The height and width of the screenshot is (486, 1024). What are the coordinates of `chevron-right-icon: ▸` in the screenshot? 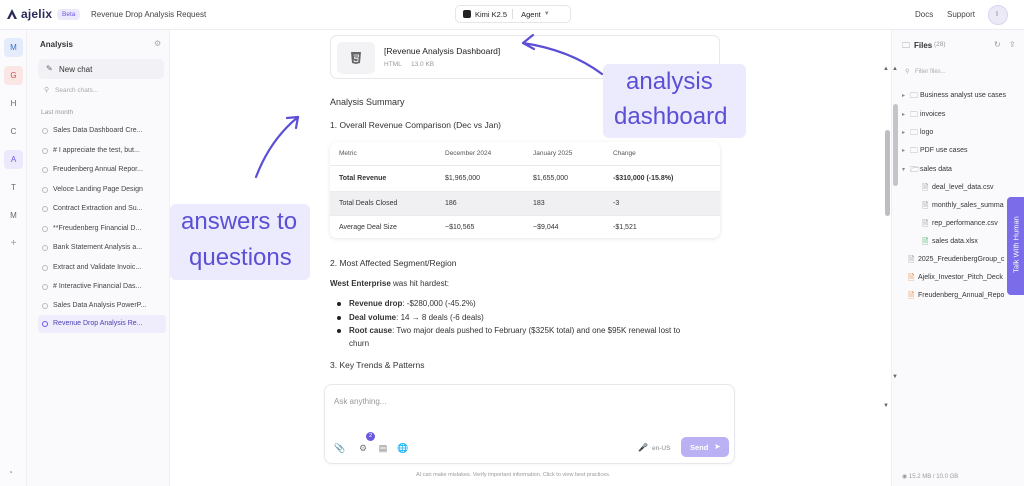 It's located at (904, 133).